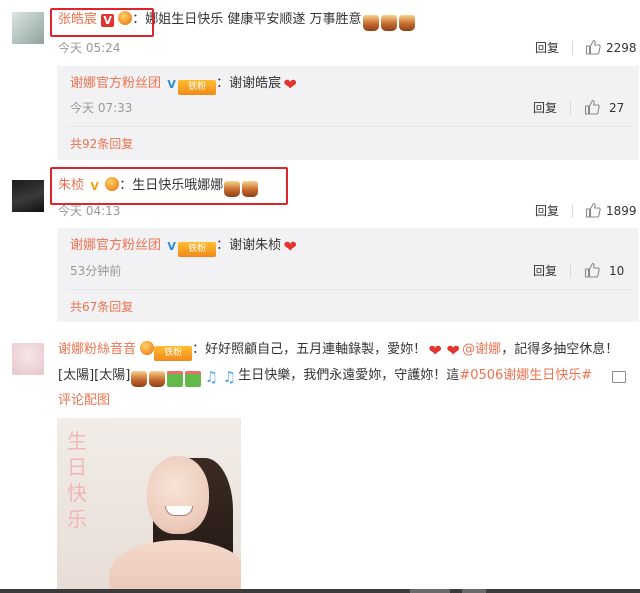 The height and width of the screenshot is (593, 640). What do you see at coordinates (349, 375) in the screenshot?
I see `comment-text: 生日快樂，我們永遠愛妳，守護妳！這` at bounding box center [349, 375].